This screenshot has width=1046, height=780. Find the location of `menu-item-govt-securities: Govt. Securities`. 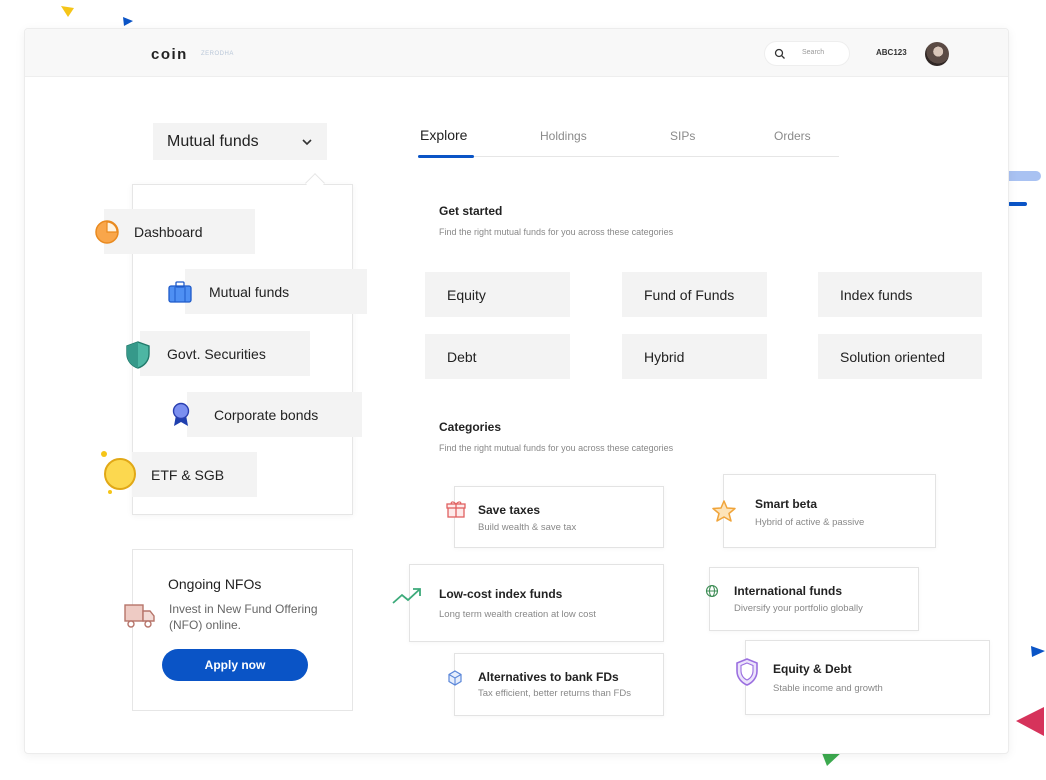

menu-item-govt-securities: Govt. Securities is located at coordinates (218, 353).